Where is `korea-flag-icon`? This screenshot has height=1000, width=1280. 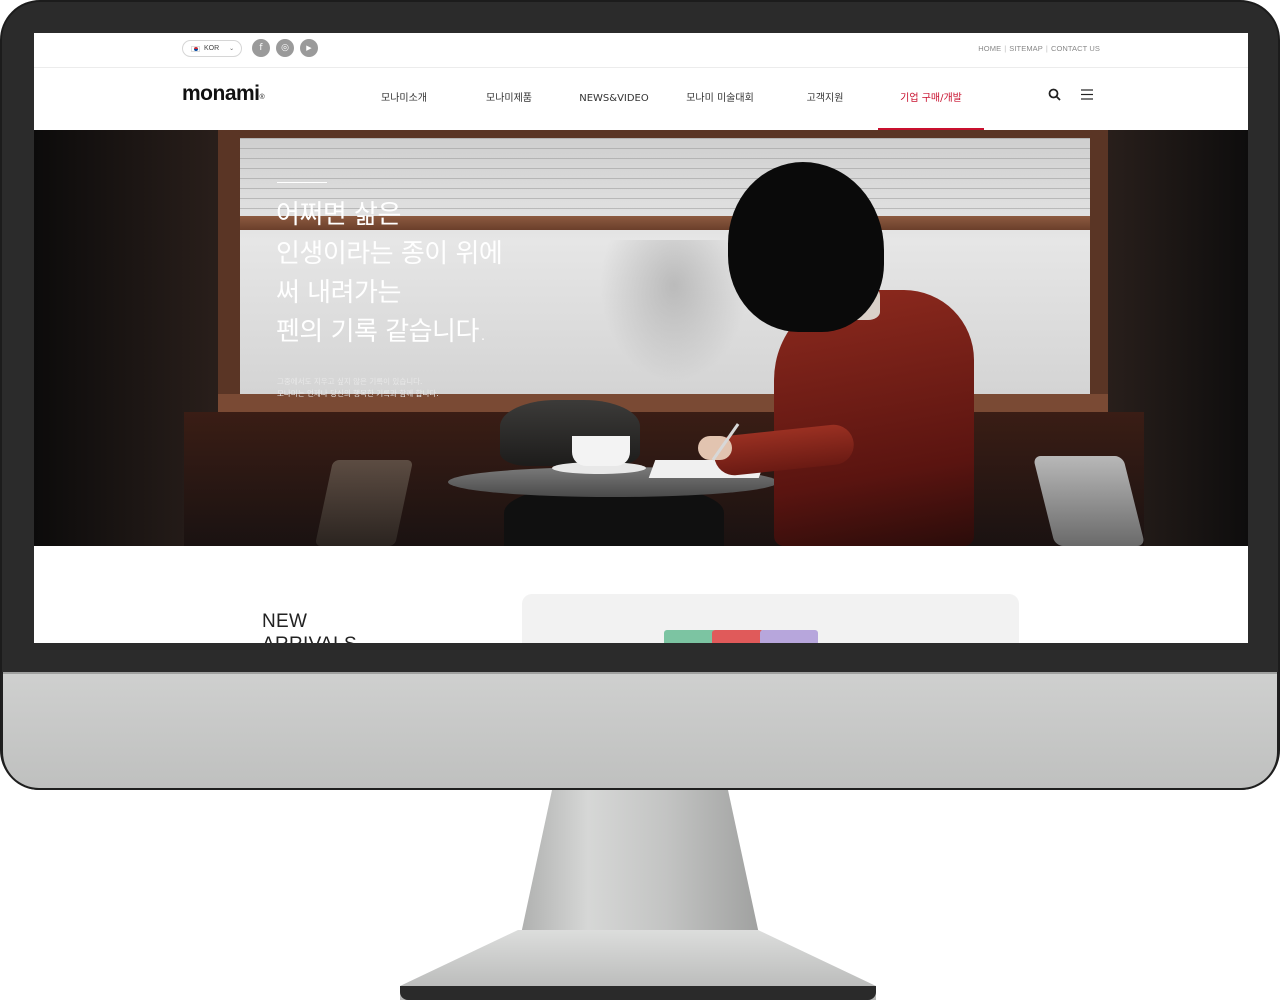
korea-flag-icon is located at coordinates (195, 48).